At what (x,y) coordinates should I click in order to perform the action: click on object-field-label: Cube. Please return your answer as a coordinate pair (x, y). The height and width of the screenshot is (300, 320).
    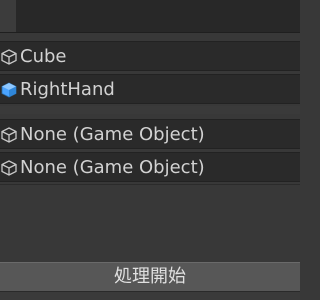
    Looking at the image, I should click on (43, 56).